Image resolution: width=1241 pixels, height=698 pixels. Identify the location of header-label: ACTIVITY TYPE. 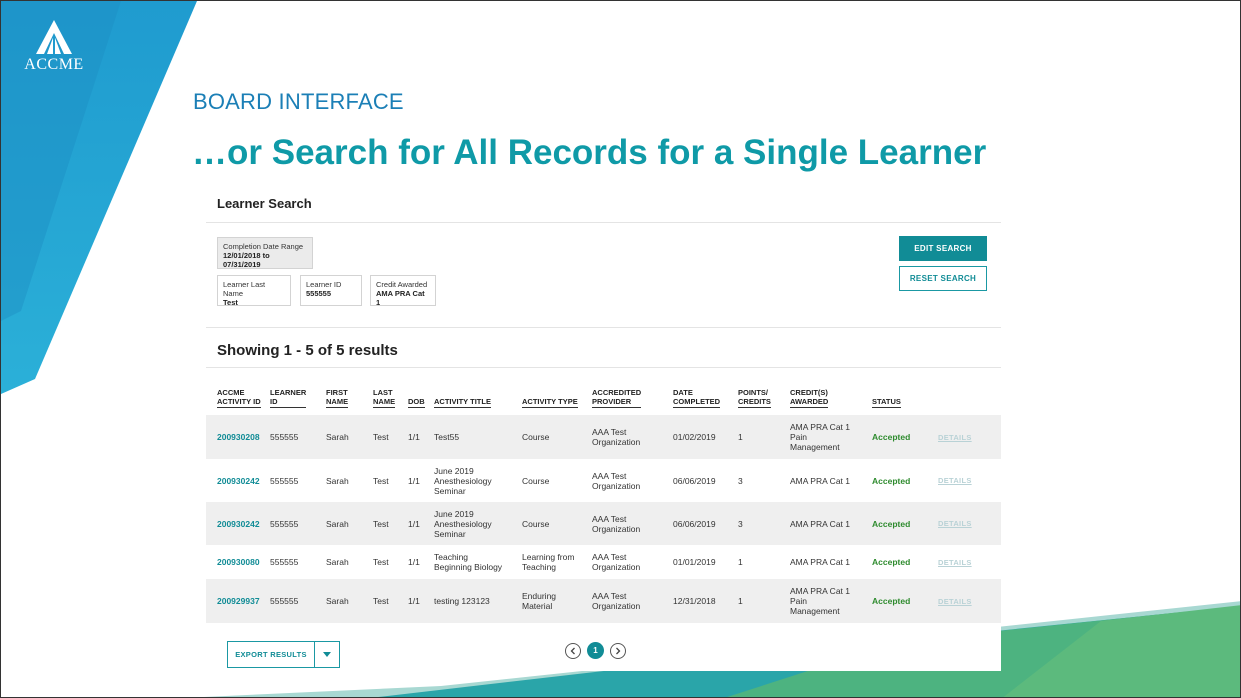
(550, 402).